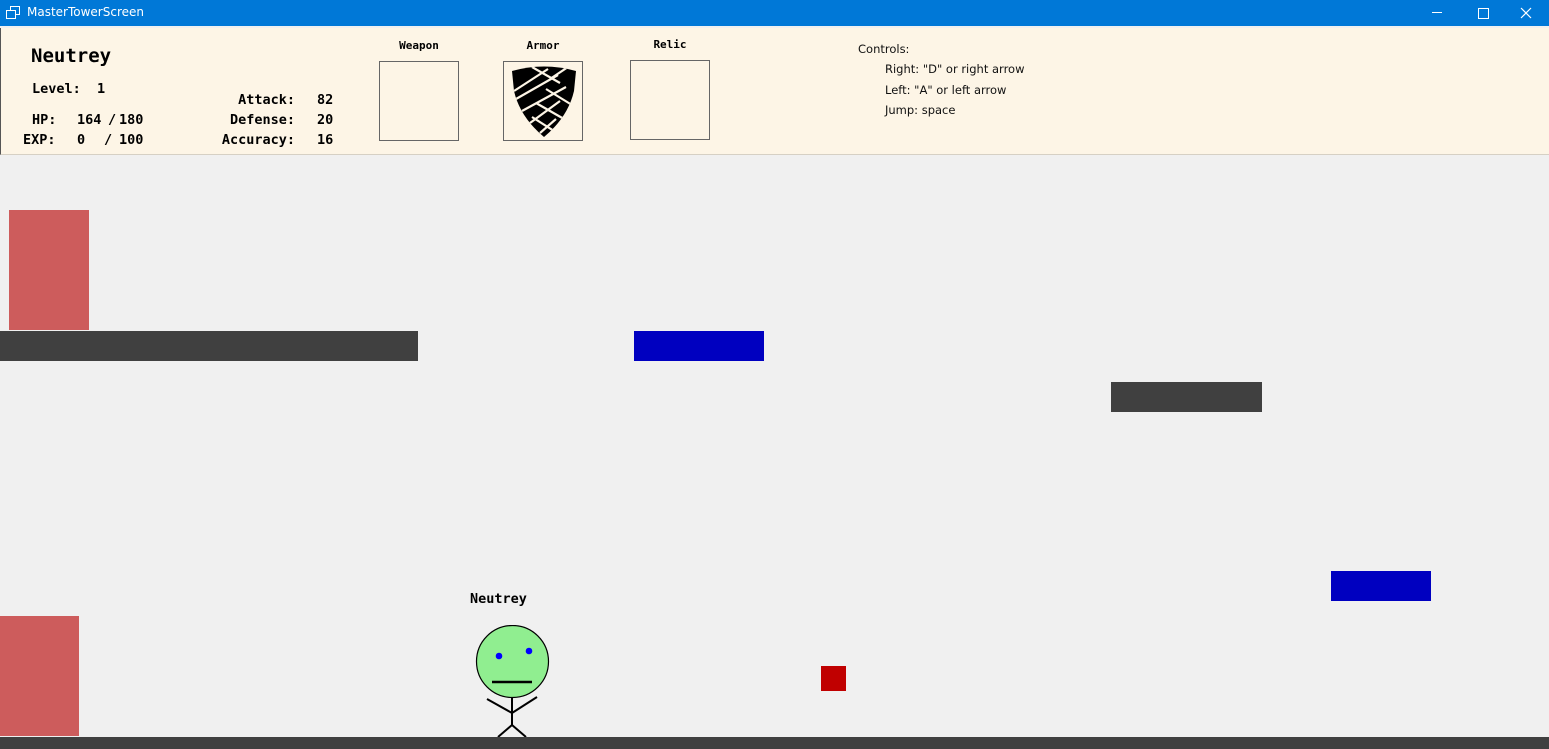  Describe the element at coordinates (131, 120) in the screenshot. I see `hp-max: 180` at that location.